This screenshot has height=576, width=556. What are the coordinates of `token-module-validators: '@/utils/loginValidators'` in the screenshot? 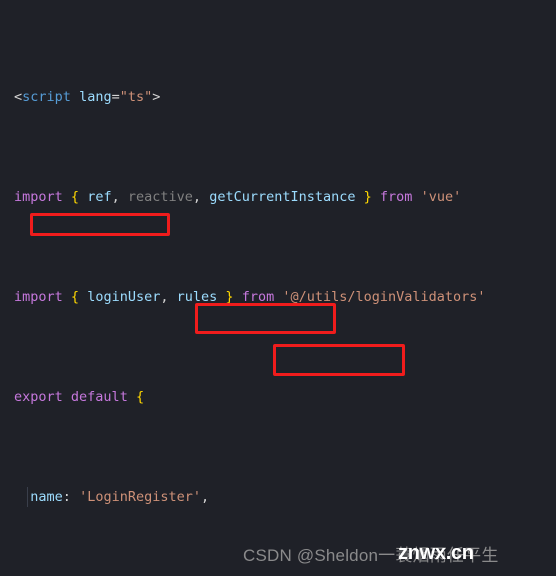 It's located at (384, 297).